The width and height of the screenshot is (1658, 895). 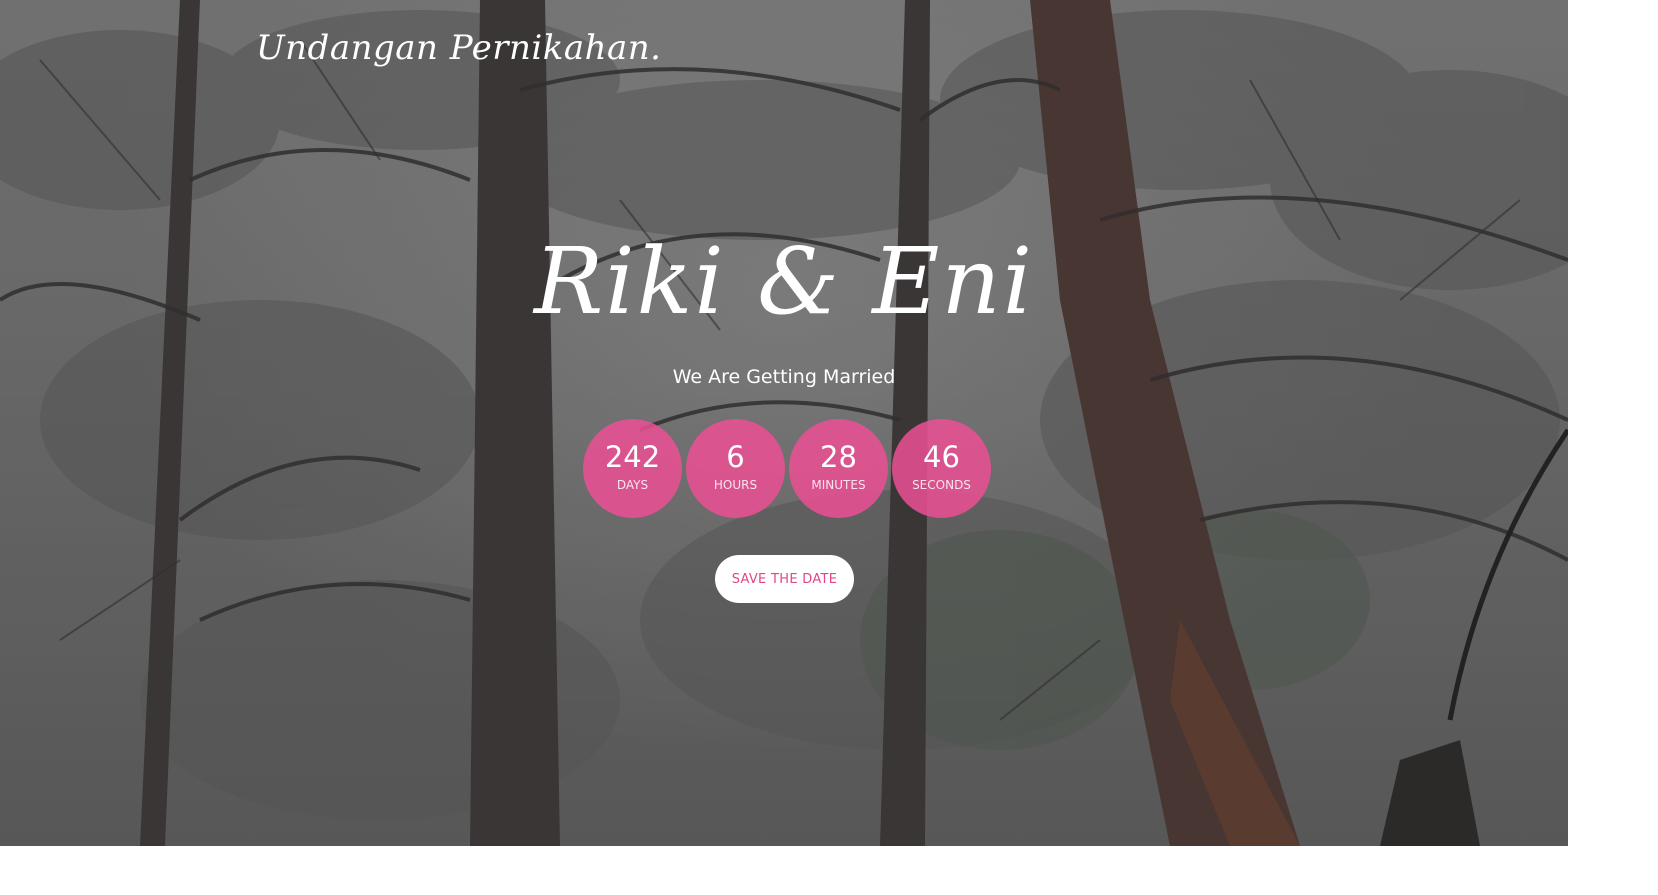 What do you see at coordinates (784, 377) in the screenshot?
I see `tagline: We Are Getting Married` at bounding box center [784, 377].